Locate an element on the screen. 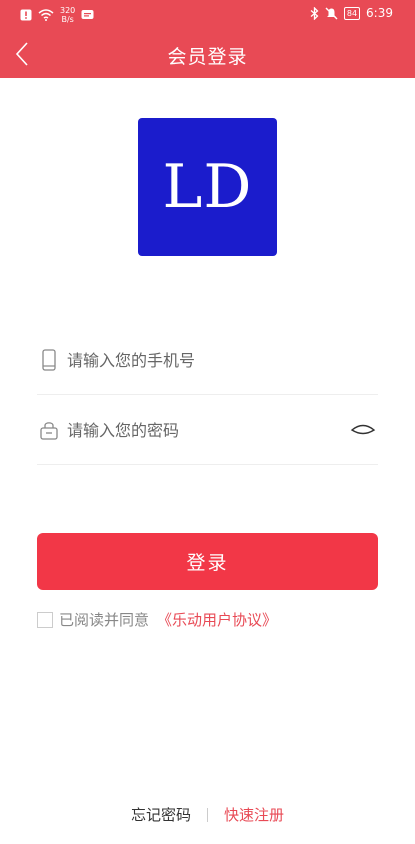 This screenshot has height=844, width=415. page-title: 会员登录 is located at coordinates (207, 57).